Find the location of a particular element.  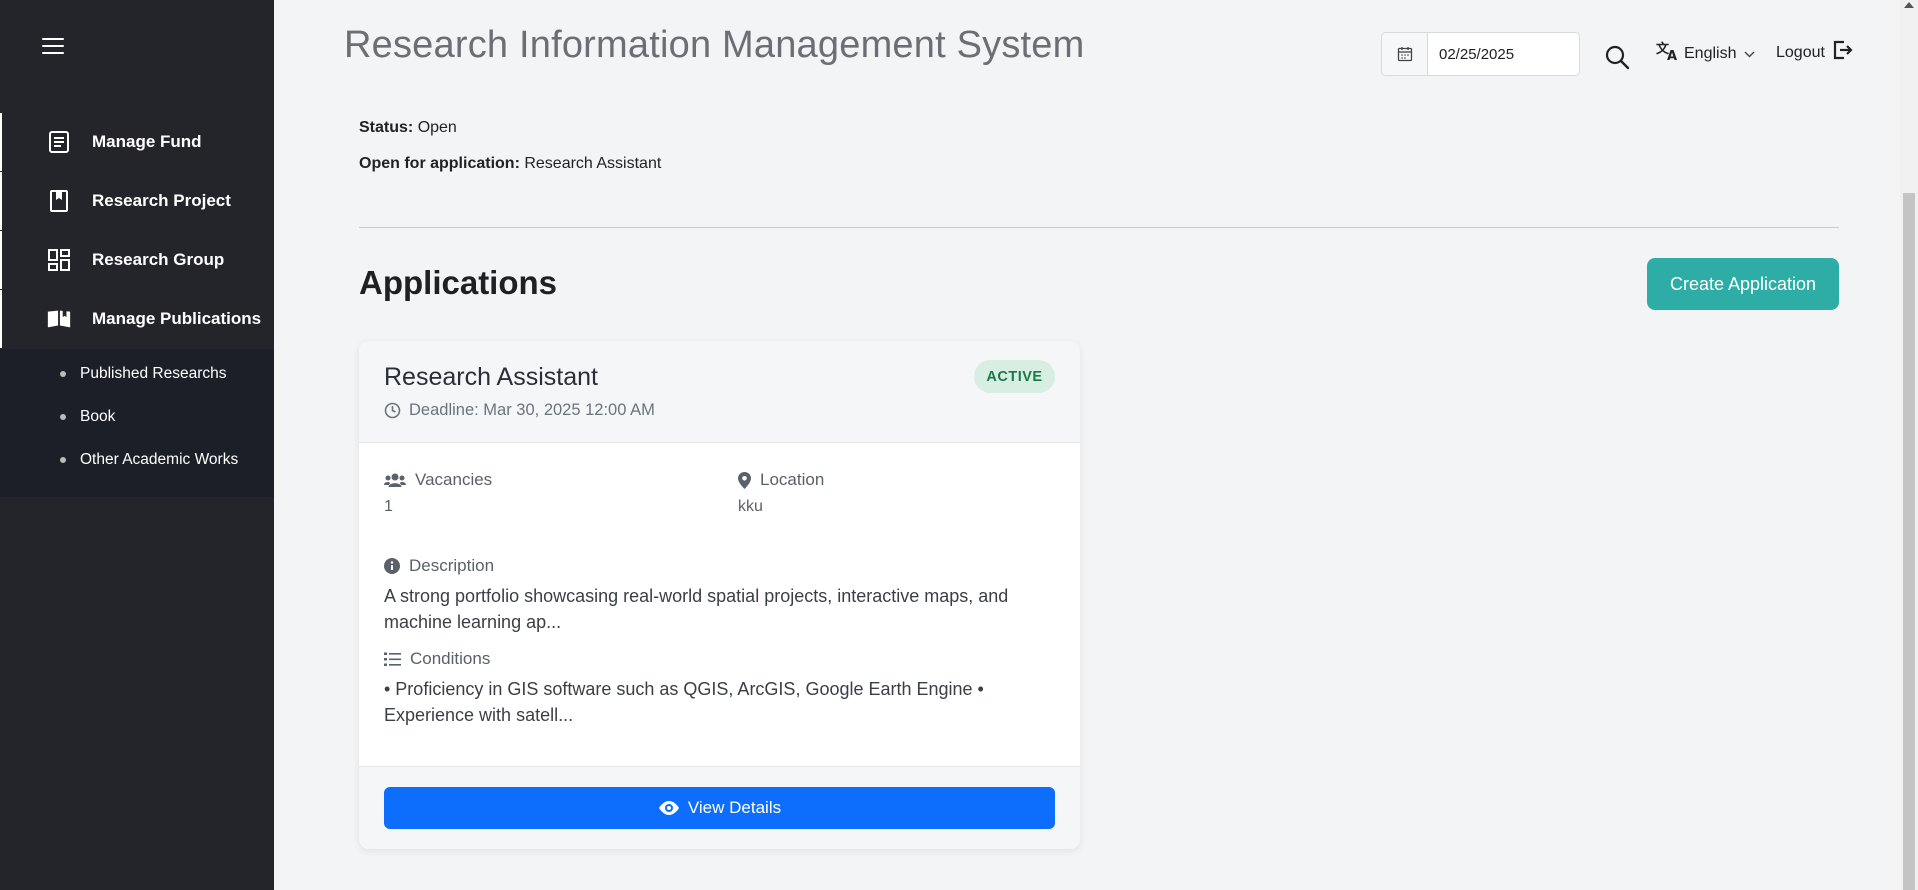

open-for-label: Open for application: is located at coordinates (439, 163).